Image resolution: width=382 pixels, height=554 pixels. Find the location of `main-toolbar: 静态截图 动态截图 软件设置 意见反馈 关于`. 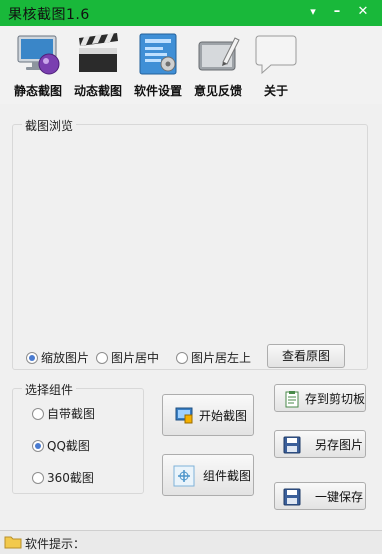

main-toolbar: 静态截图 动态截图 软件设置 意见反馈 关于 is located at coordinates (191, 65).